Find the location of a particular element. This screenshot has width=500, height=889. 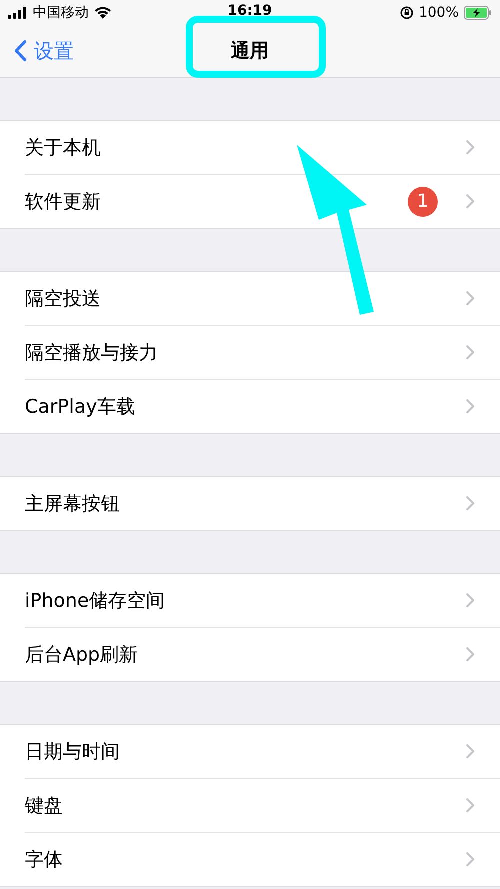

notification-badge: 1 is located at coordinates (423, 201).